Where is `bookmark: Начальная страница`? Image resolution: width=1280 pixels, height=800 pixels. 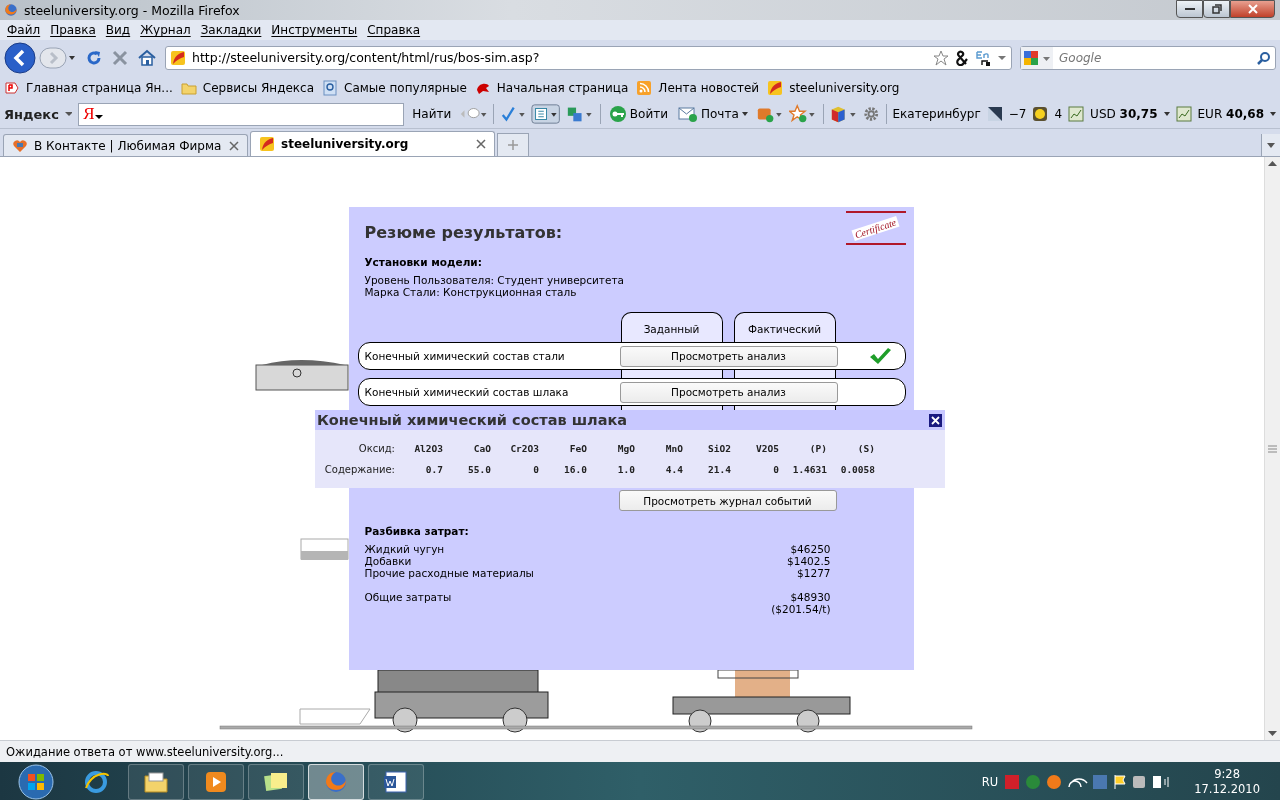
bookmark: Начальная страница is located at coordinates (551, 87).